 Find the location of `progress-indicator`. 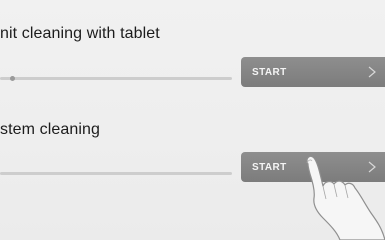

progress-indicator is located at coordinates (12, 78).